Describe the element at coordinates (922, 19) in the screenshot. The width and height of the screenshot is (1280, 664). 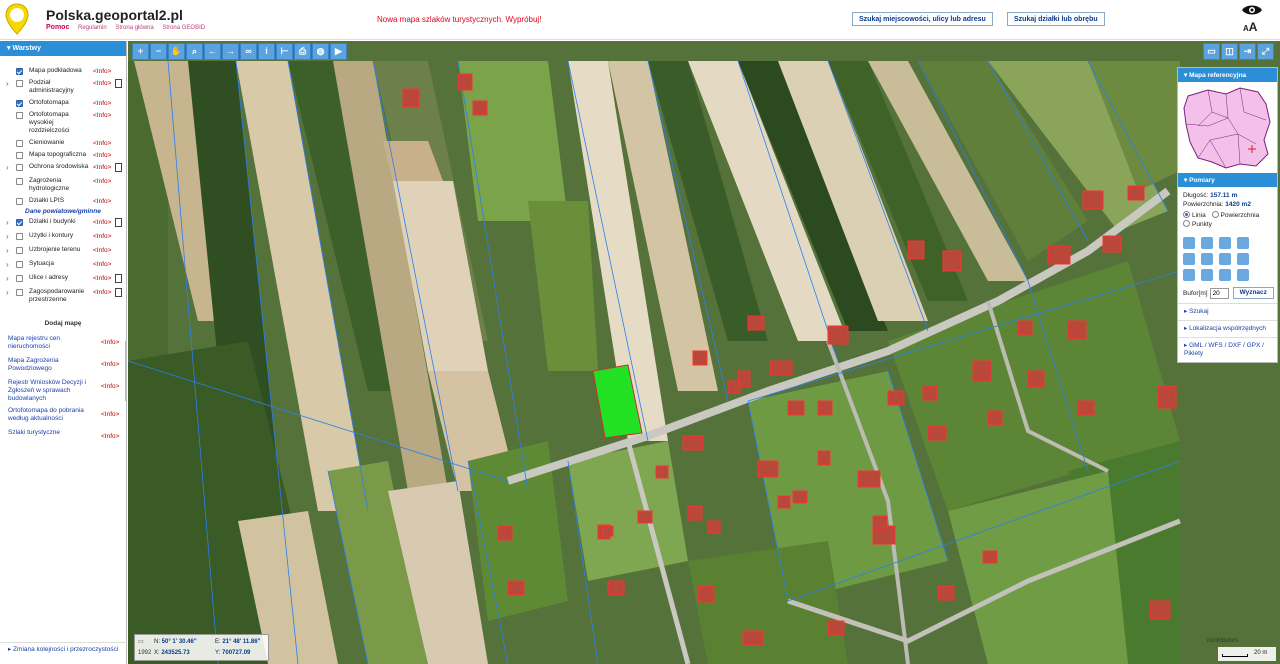
I see `search-place-button: Szukaj miejscowości, ulicy lub adresu` at that location.